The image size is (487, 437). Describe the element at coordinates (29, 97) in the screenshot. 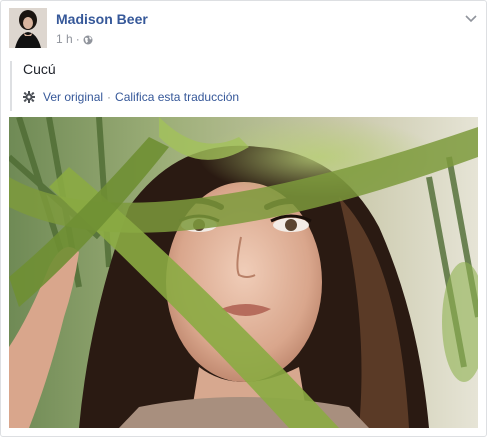

I see `gear-icon` at that location.